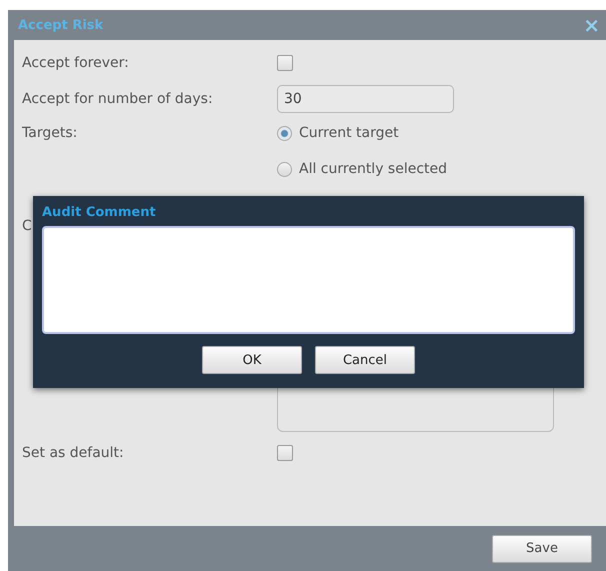  Describe the element at coordinates (118, 99) in the screenshot. I see `field-label: Accept for number of days:` at that location.